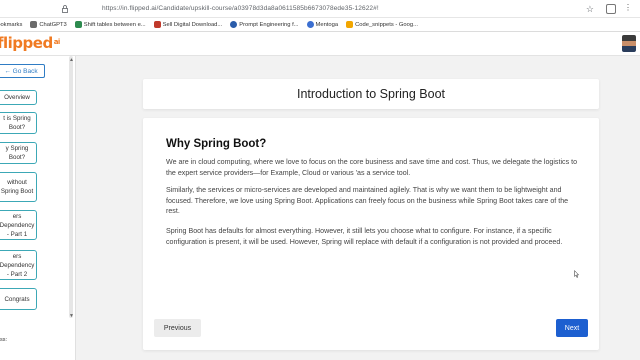 This screenshot has width=640, height=360. I want to click on sidebar-footer-text: ss:, so click(4, 340).